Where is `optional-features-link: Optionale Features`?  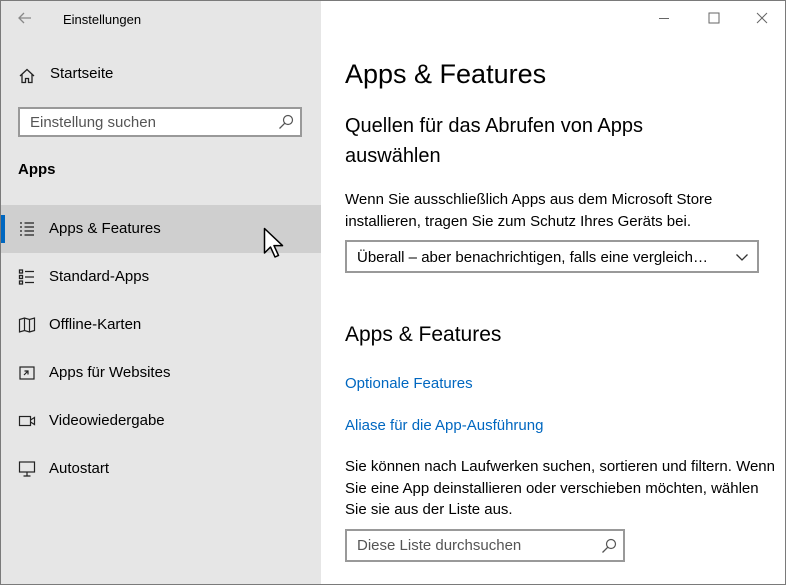
optional-features-link: Optionale Features is located at coordinates (409, 383).